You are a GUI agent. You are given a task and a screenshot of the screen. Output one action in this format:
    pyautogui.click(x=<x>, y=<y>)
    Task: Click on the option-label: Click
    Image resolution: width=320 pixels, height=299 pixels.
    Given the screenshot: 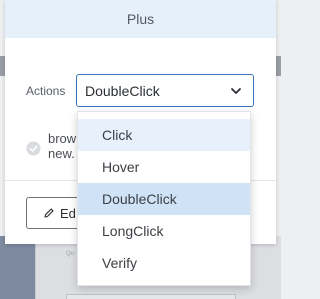 What is the action you would take?
    pyautogui.click(x=117, y=135)
    